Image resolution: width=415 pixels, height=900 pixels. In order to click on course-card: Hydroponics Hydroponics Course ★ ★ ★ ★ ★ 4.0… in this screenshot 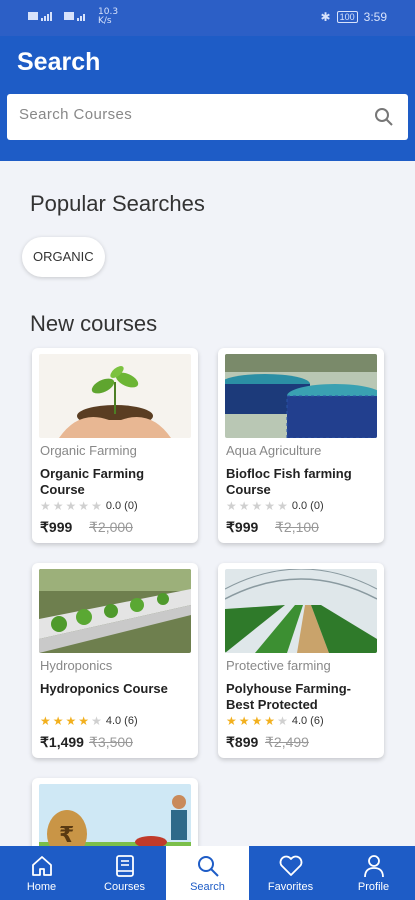, I will do `click(115, 660)`.